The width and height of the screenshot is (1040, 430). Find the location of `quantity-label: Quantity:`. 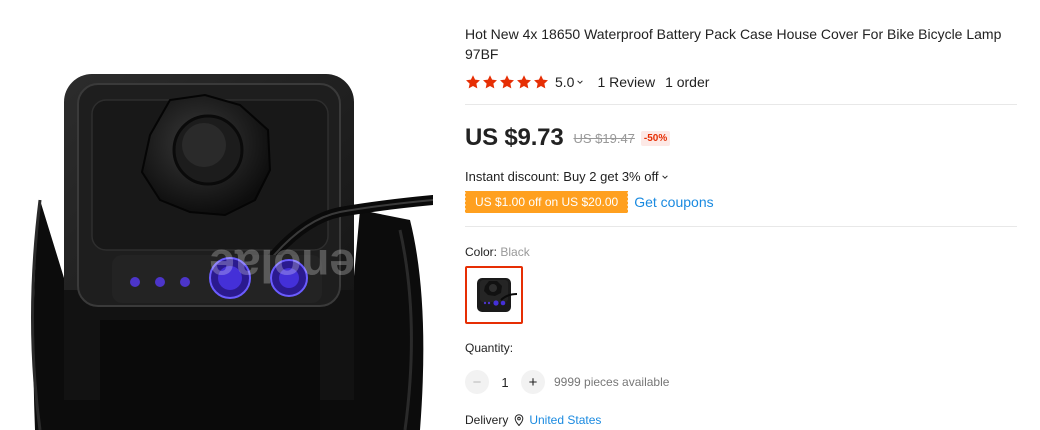

quantity-label: Quantity: is located at coordinates (489, 348).